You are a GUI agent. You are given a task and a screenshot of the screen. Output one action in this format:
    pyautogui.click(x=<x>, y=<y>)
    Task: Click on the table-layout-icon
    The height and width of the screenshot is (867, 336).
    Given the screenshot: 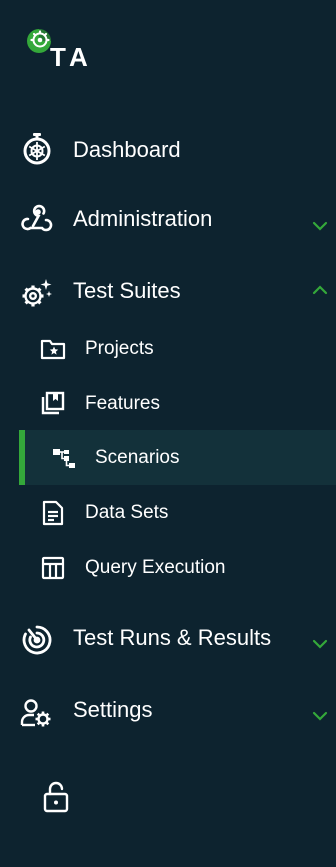 What is the action you would take?
    pyautogui.click(x=53, y=568)
    